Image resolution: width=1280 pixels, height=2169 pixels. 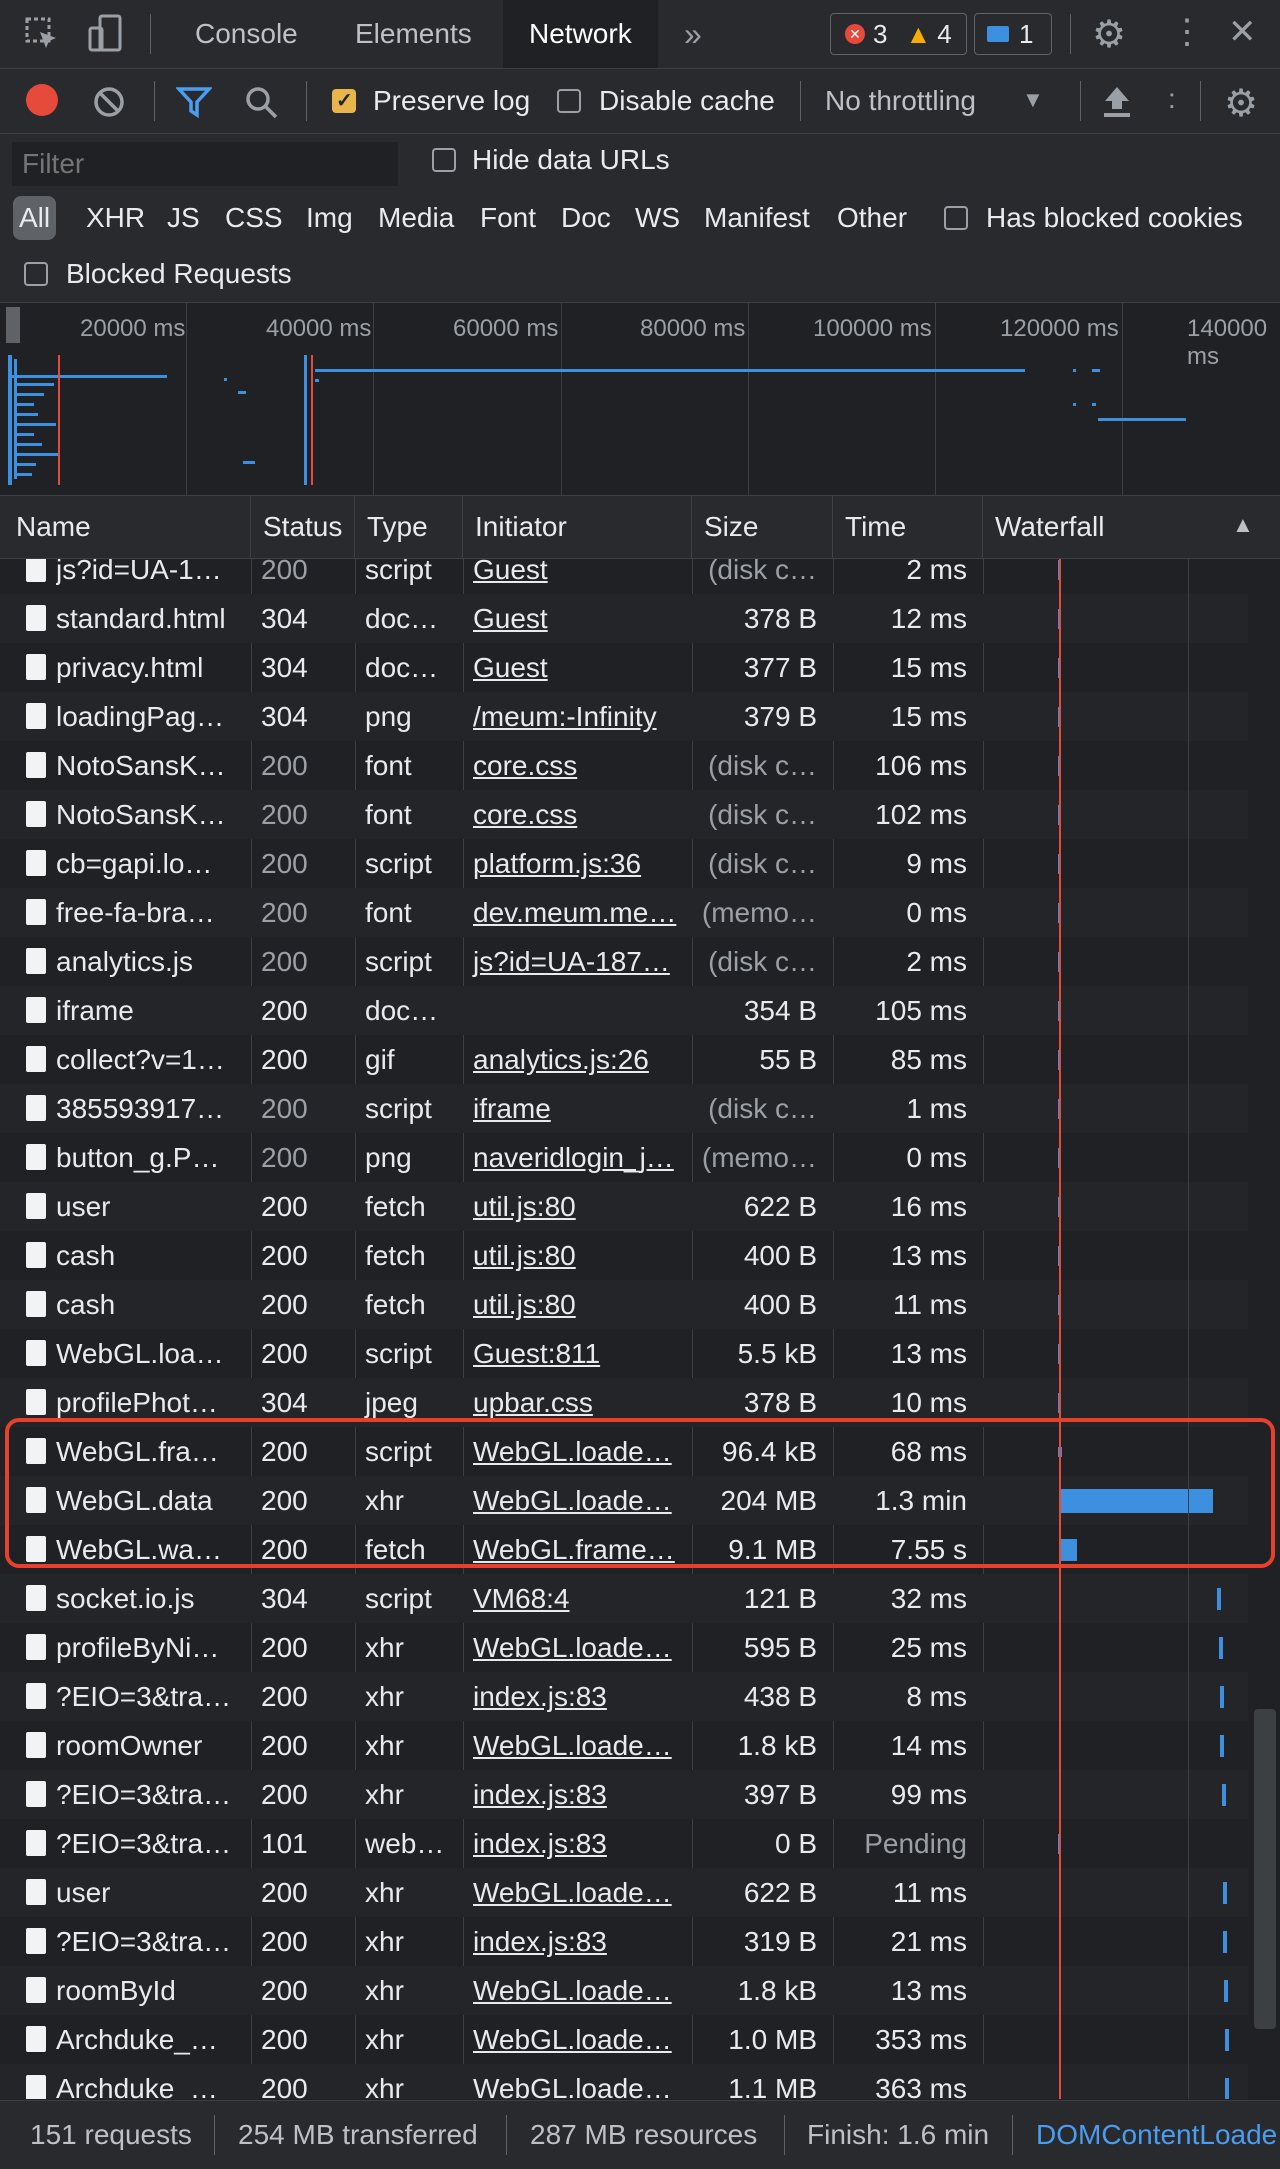 I want to click on record-icon, so click(x=42, y=100).